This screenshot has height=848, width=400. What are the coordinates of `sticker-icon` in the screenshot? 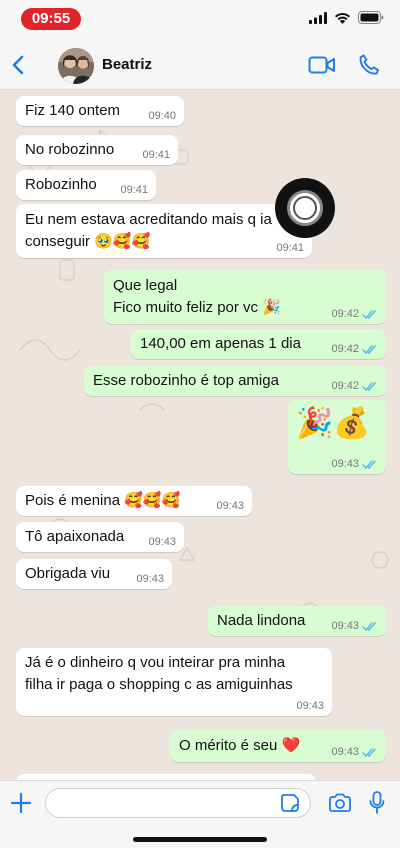 It's located at (290, 803).